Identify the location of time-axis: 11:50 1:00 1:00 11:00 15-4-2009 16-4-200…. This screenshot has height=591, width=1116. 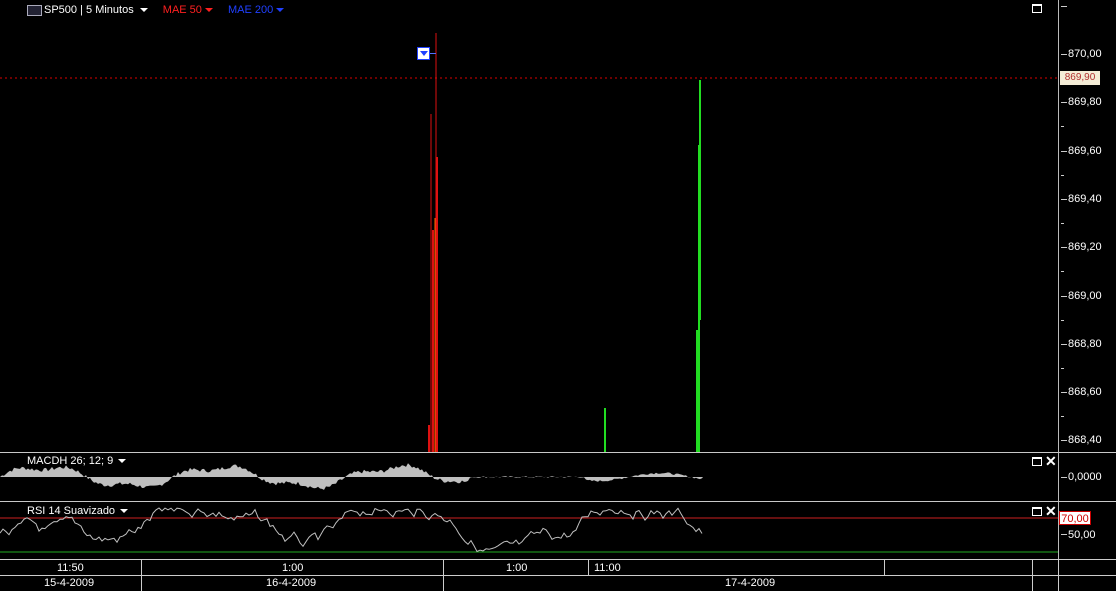
(558, 575).